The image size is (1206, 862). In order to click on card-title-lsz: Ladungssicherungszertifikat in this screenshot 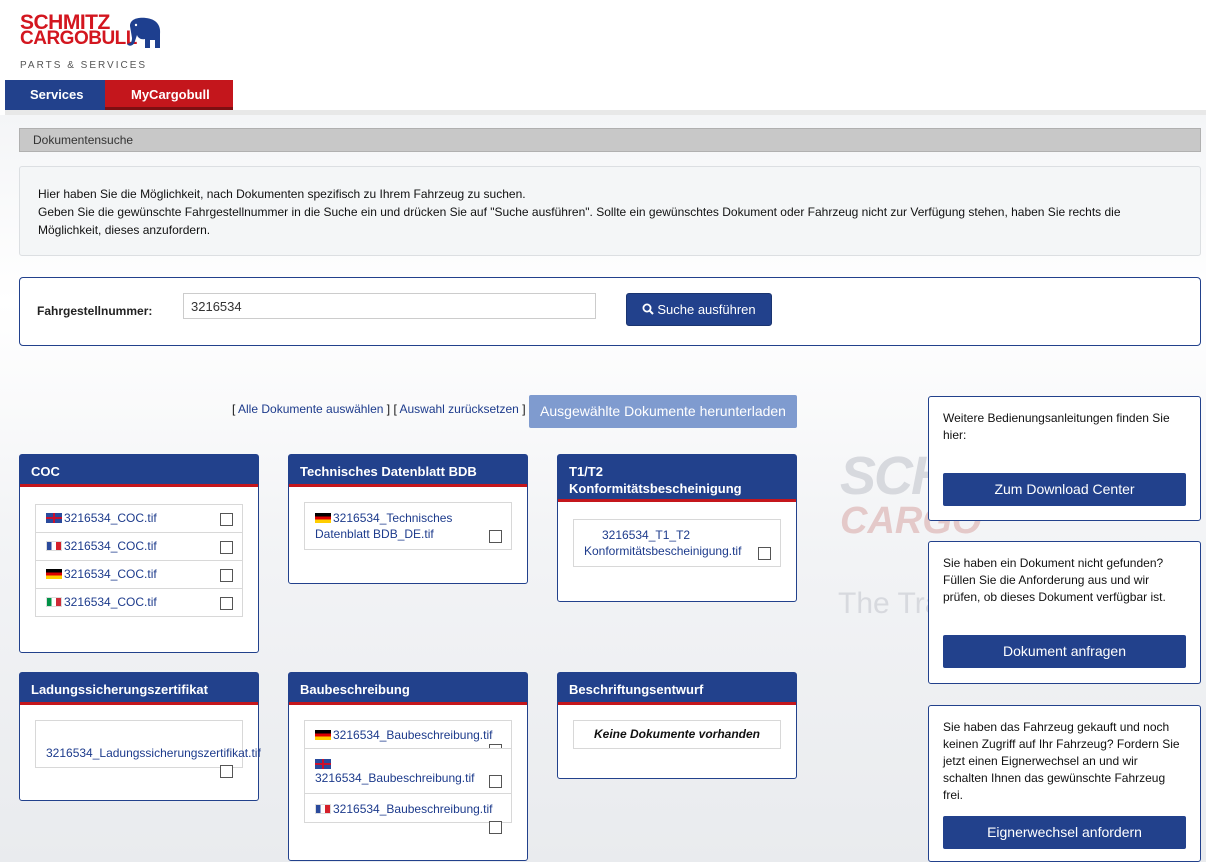, I will do `click(139, 689)`.